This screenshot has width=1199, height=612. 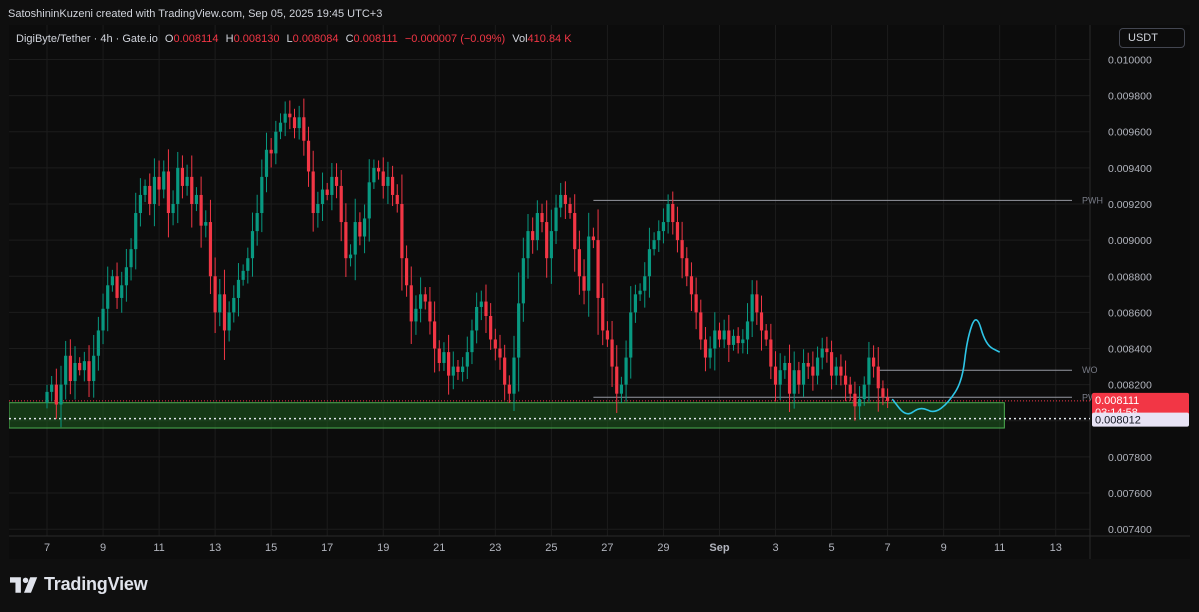 What do you see at coordinates (158, 548) in the screenshot?
I see `time-tick-label: 11` at bounding box center [158, 548].